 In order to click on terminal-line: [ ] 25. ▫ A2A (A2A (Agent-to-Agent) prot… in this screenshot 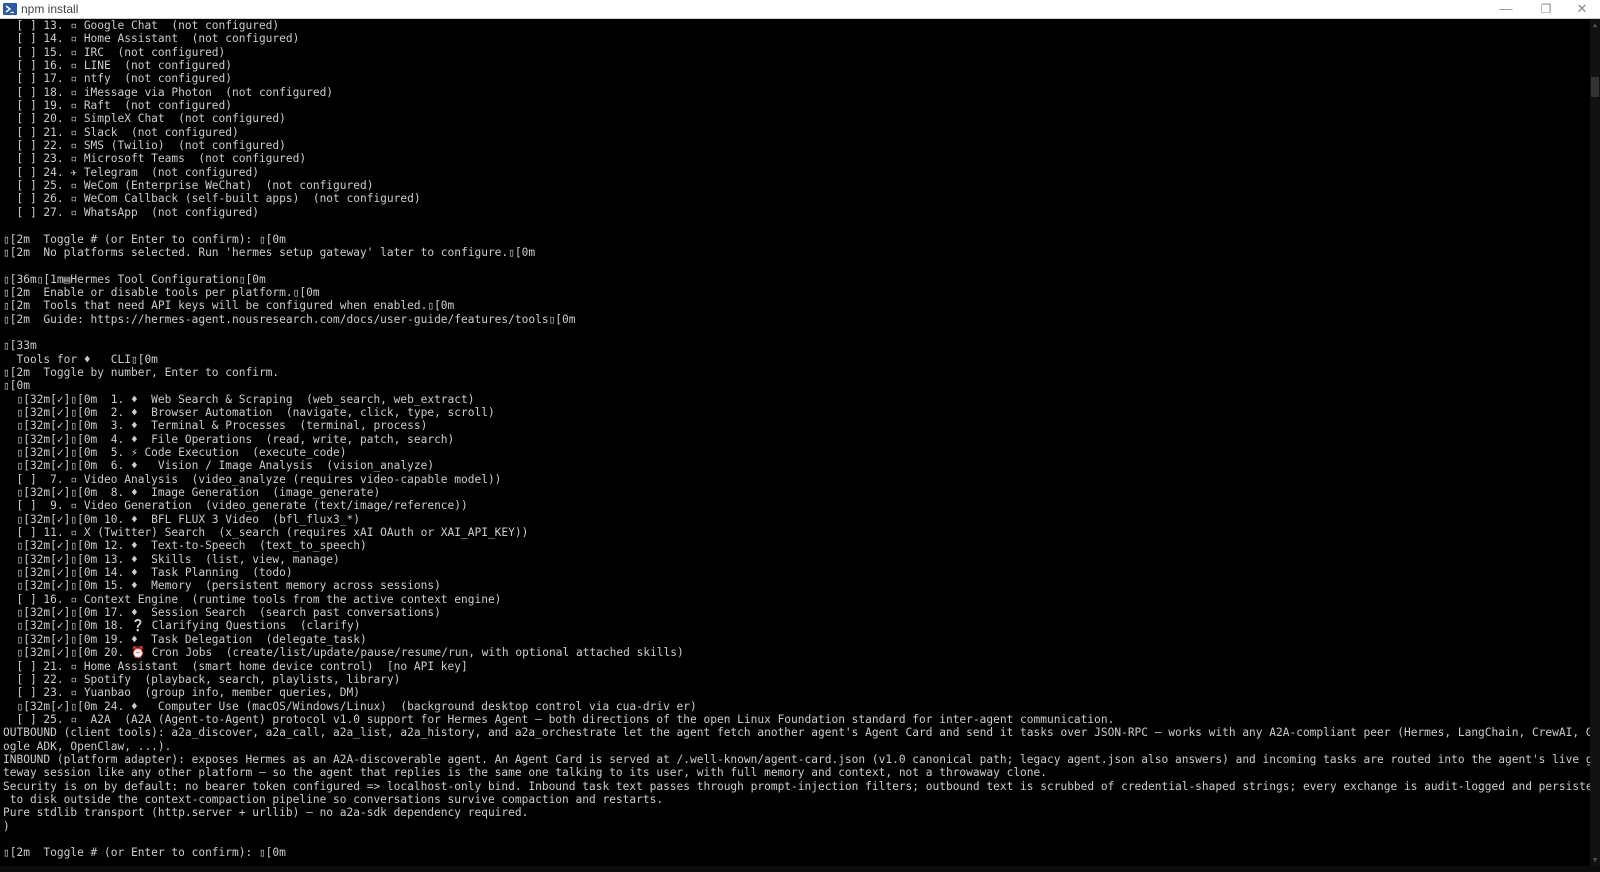, I will do `click(559, 719)`.